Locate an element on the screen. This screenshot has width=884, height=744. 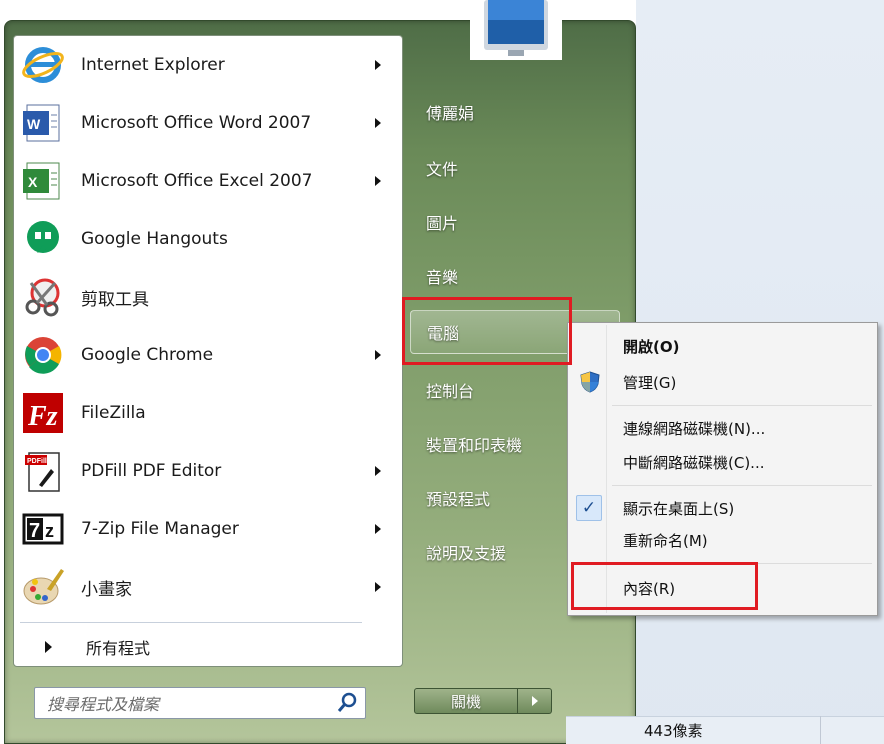
link-documents: 文件 is located at coordinates (515, 168).